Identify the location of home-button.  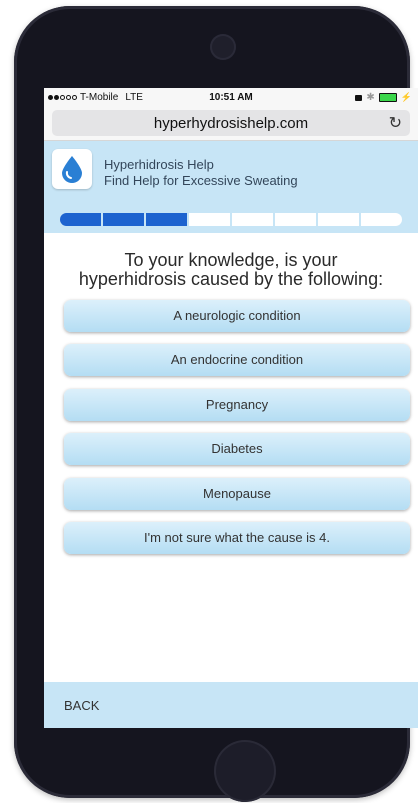
(245, 771).